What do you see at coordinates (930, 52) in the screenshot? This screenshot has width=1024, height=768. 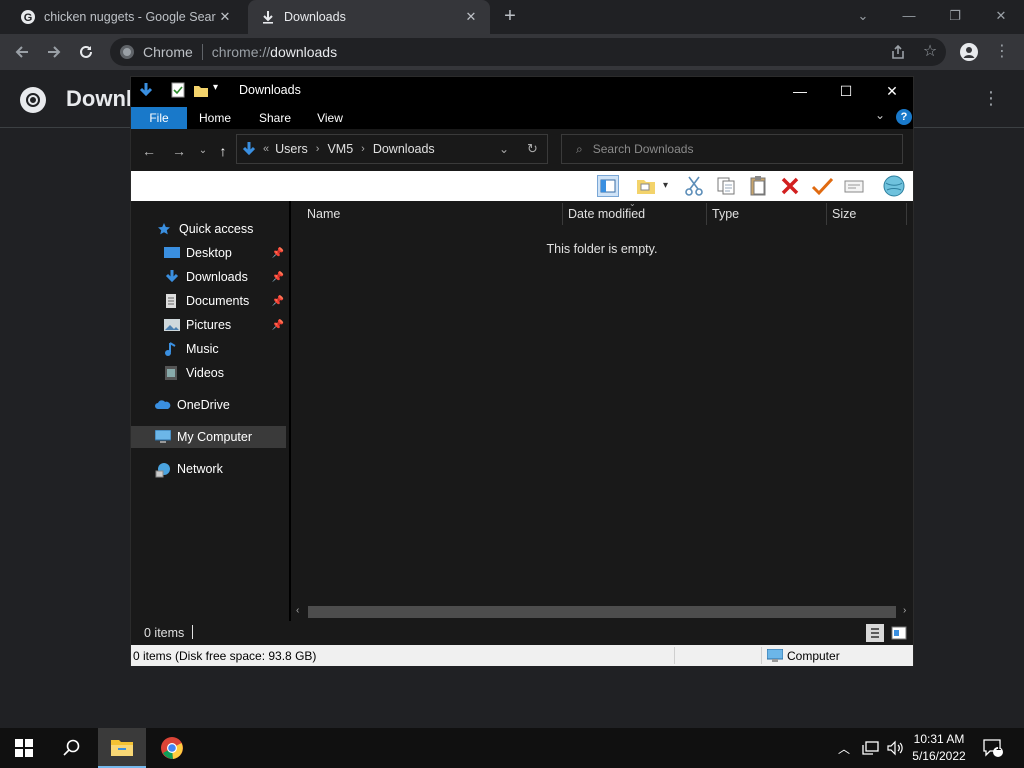 I see `bookmark-star-icon: ☆` at bounding box center [930, 52].